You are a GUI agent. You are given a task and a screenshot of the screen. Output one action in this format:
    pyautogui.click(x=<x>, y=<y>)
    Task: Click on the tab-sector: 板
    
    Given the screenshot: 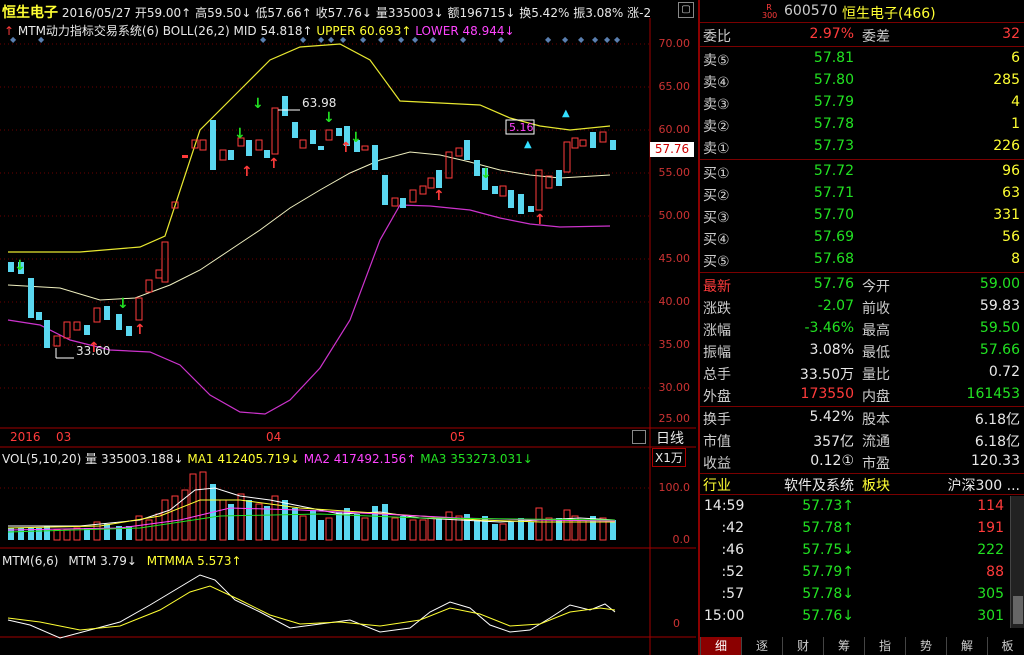 What is the action you would take?
    pyautogui.click(x=1005, y=646)
    